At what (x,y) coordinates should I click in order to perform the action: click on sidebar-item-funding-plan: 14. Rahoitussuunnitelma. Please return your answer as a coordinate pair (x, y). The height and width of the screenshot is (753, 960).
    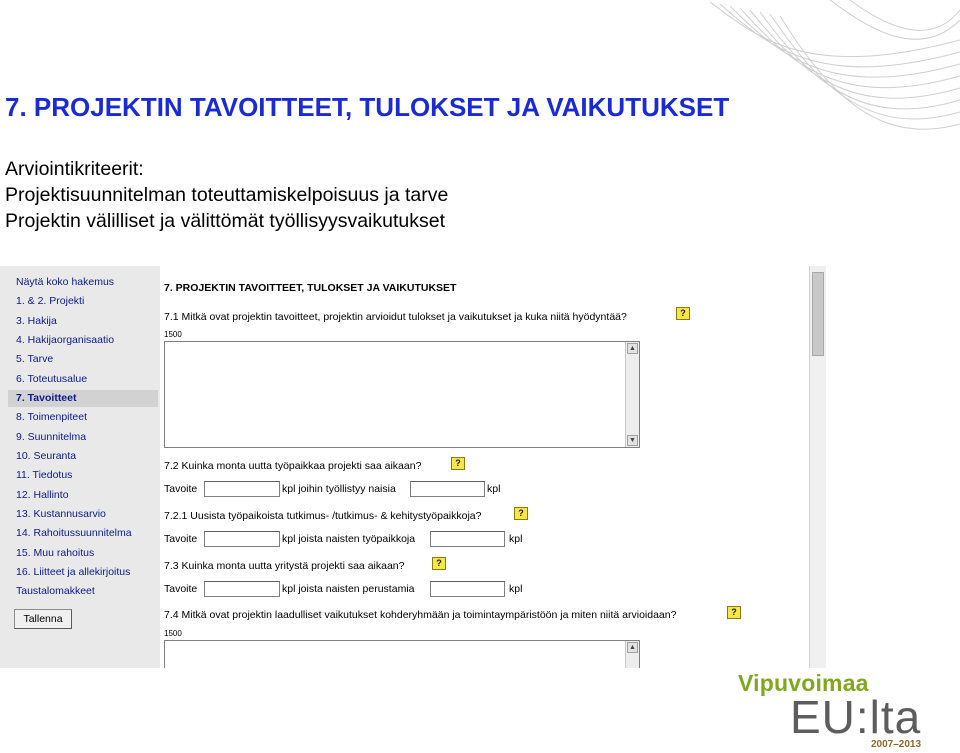
    Looking at the image, I should click on (74, 533).